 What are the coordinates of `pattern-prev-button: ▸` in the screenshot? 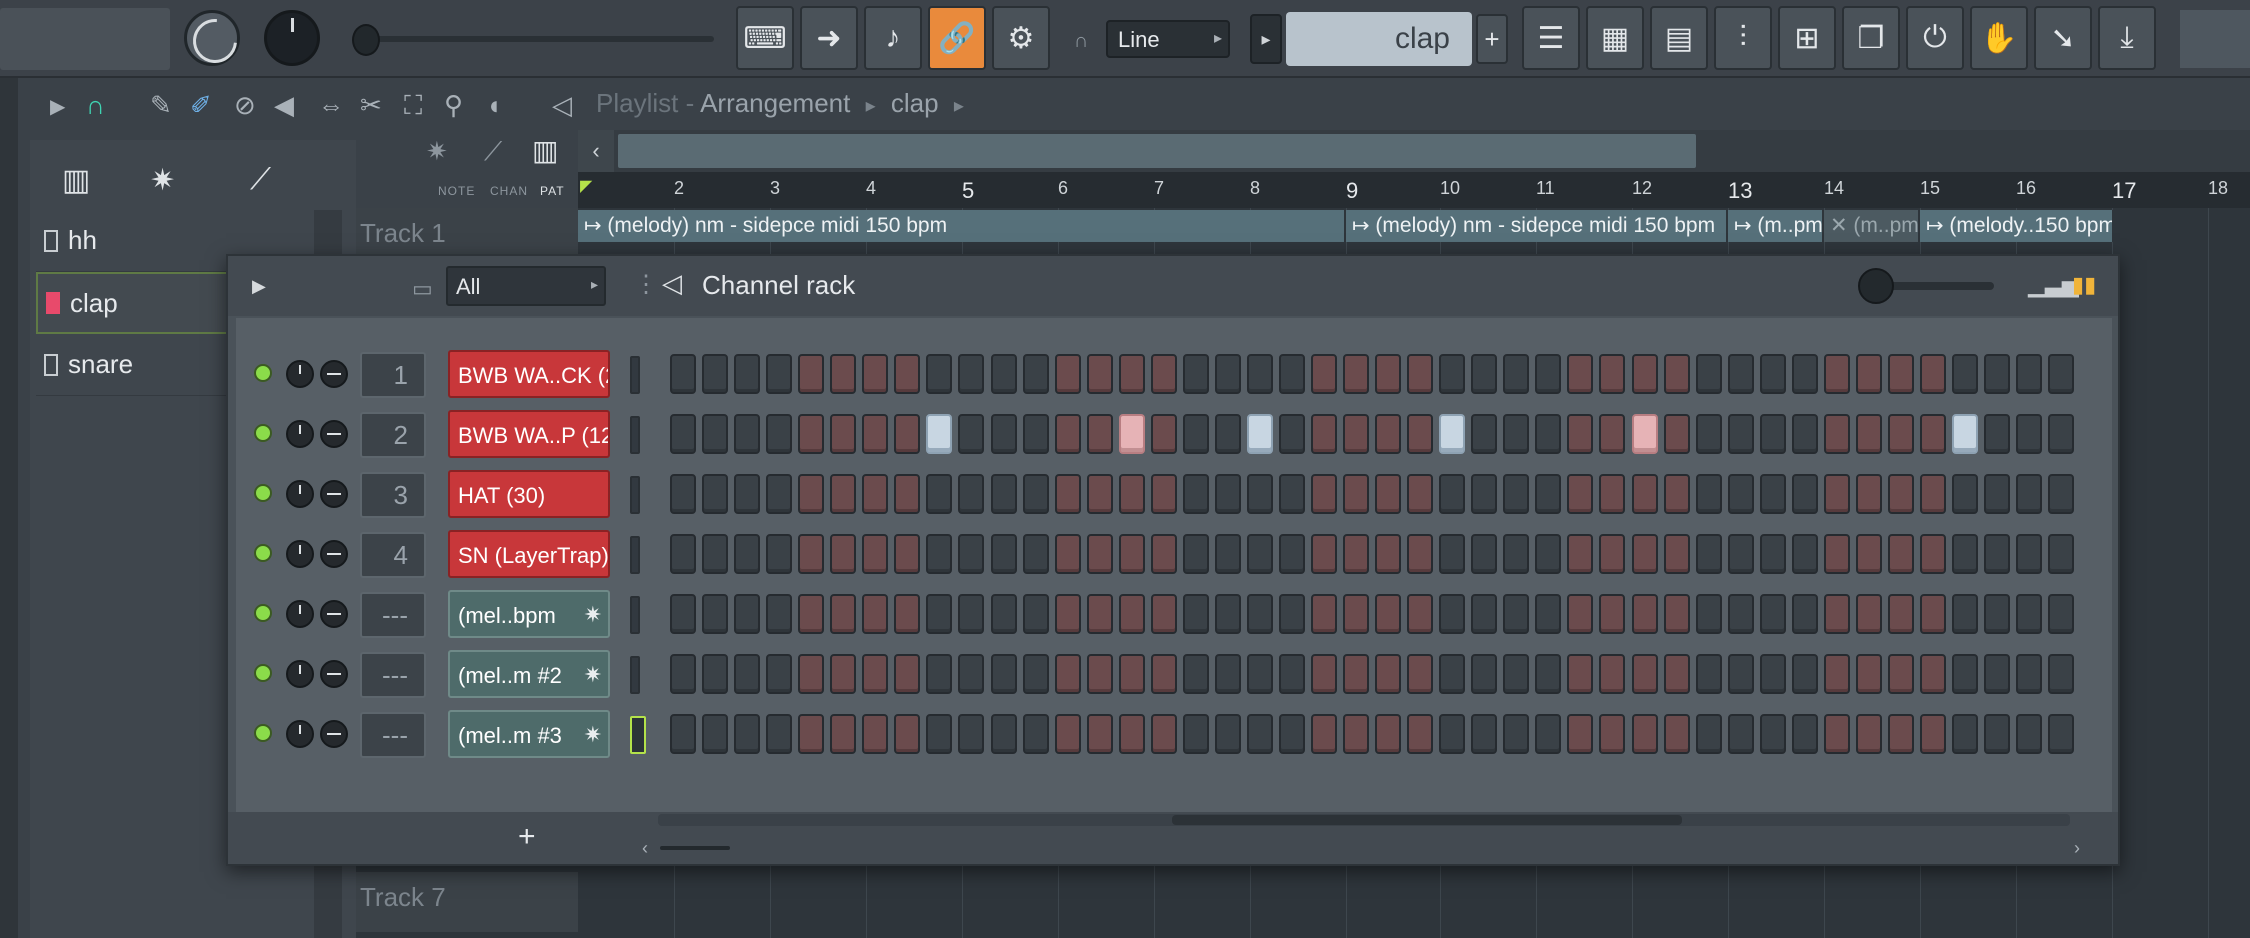 It's located at (1266, 39).